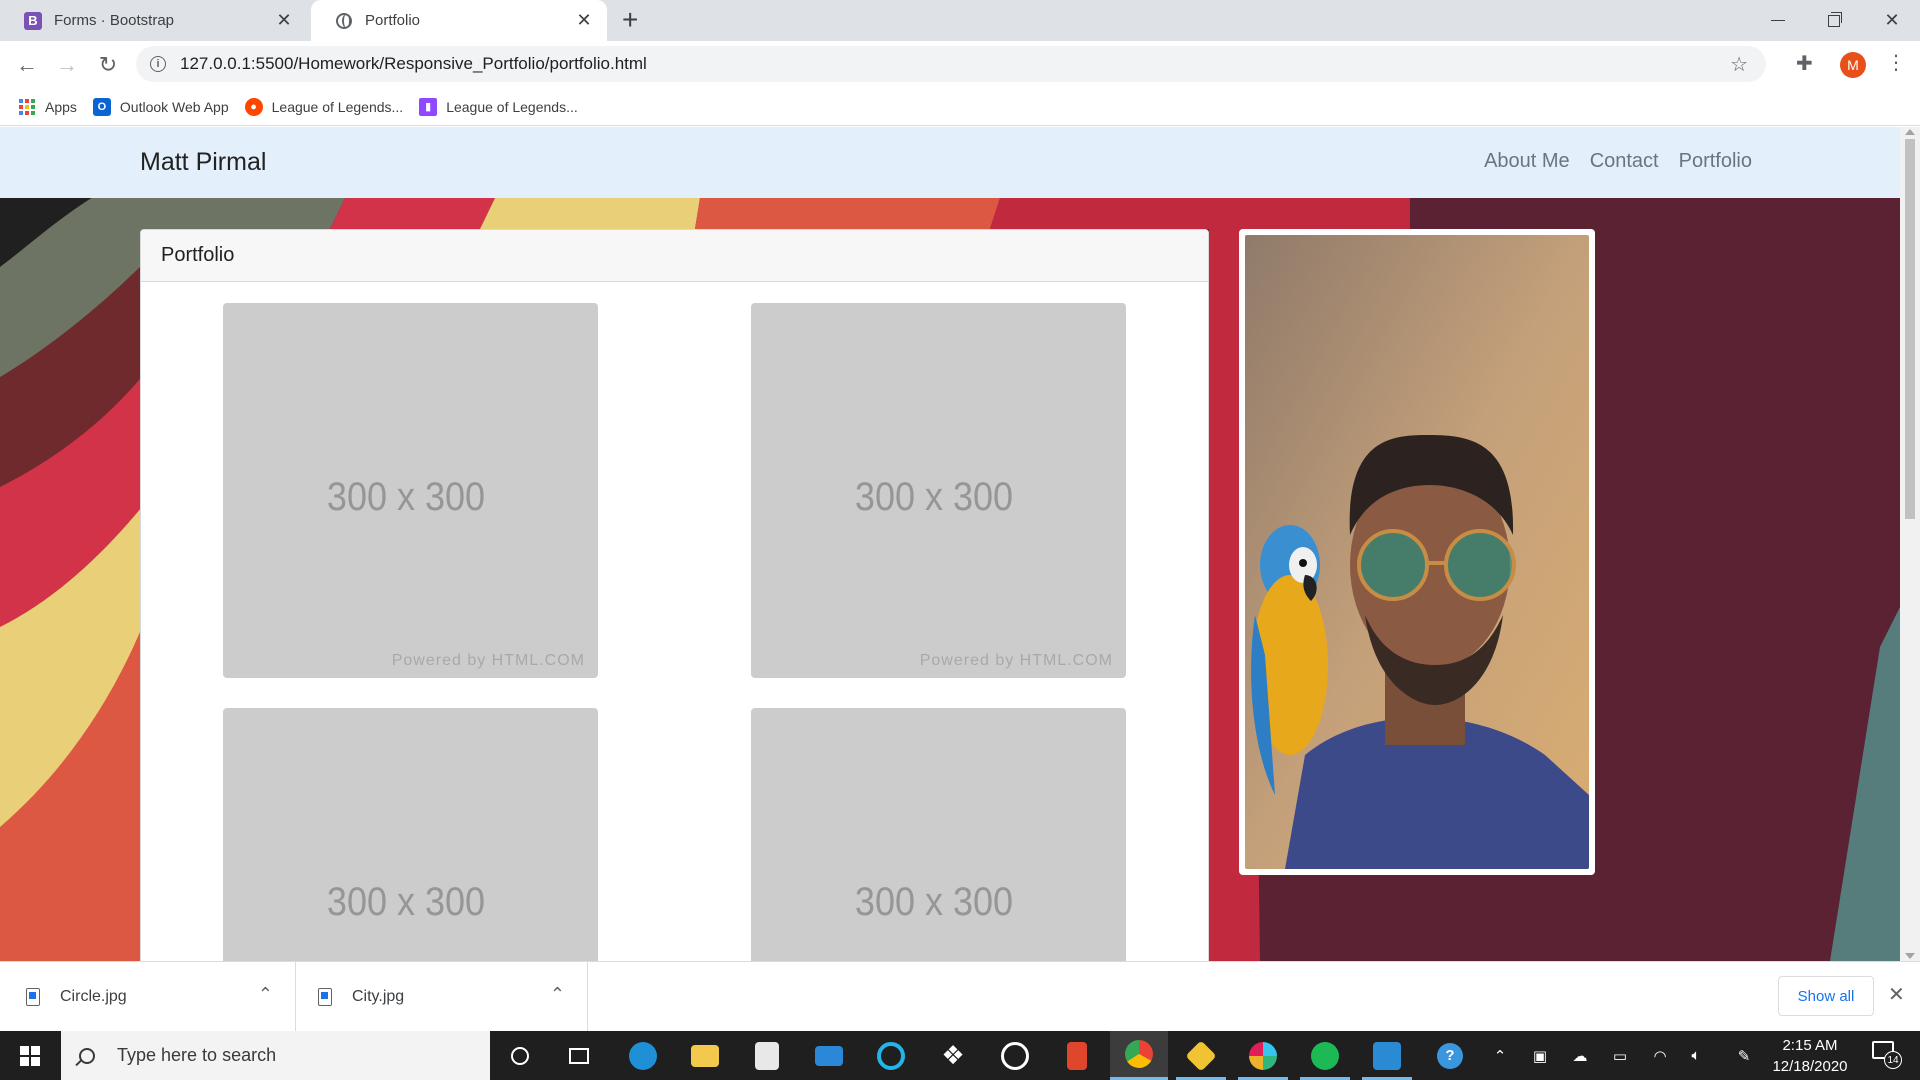 Image resolution: width=1920 pixels, height=1080 pixels. What do you see at coordinates (1624, 161) in the screenshot?
I see `nav-link-contact: Contact` at bounding box center [1624, 161].